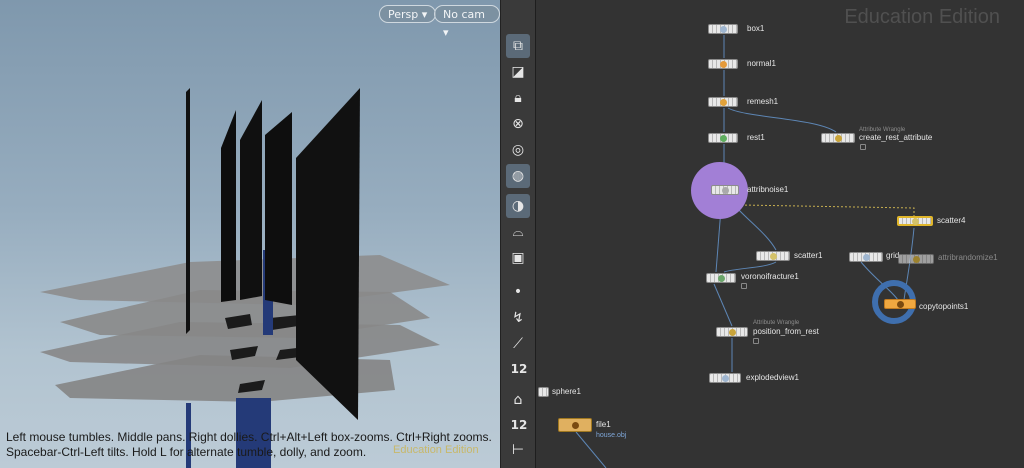 This screenshot has height=468, width=1024. What do you see at coordinates (968, 257) in the screenshot?
I see `node-label-attribrandomize1: attribrandomize1` at bounding box center [968, 257].